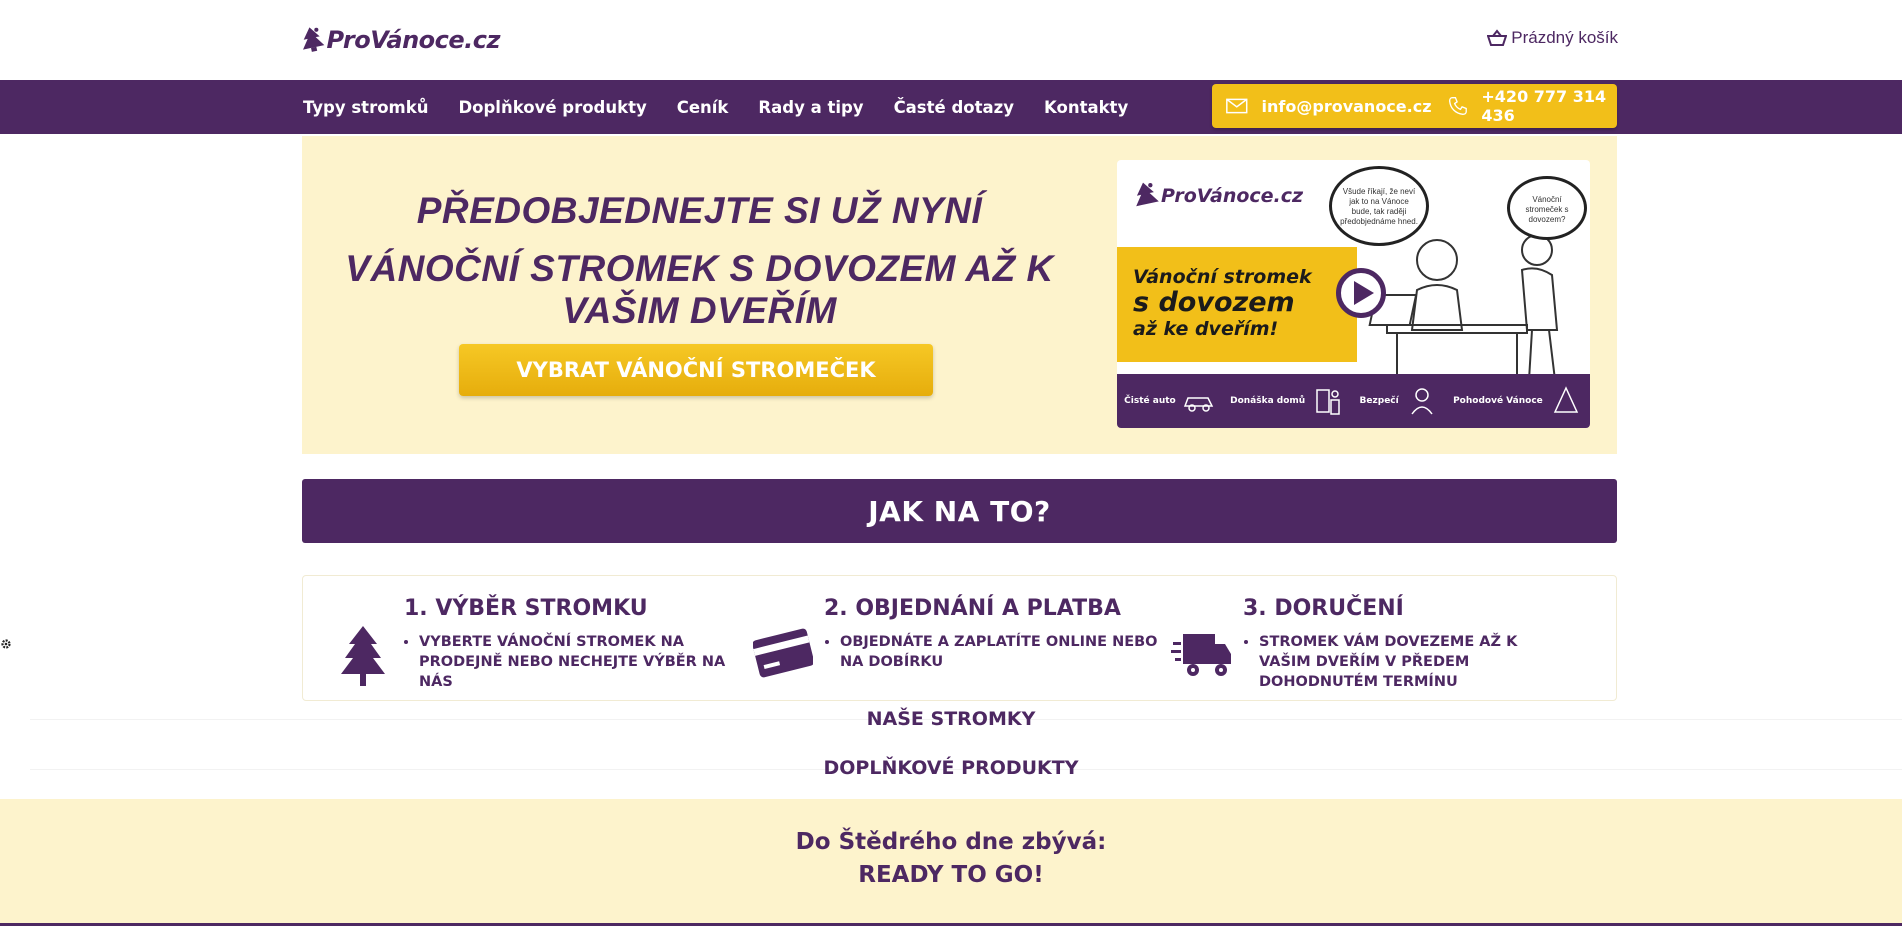 The image size is (1902, 926). What do you see at coordinates (1201, 655) in the screenshot?
I see `delivery-truck-icon` at bounding box center [1201, 655].